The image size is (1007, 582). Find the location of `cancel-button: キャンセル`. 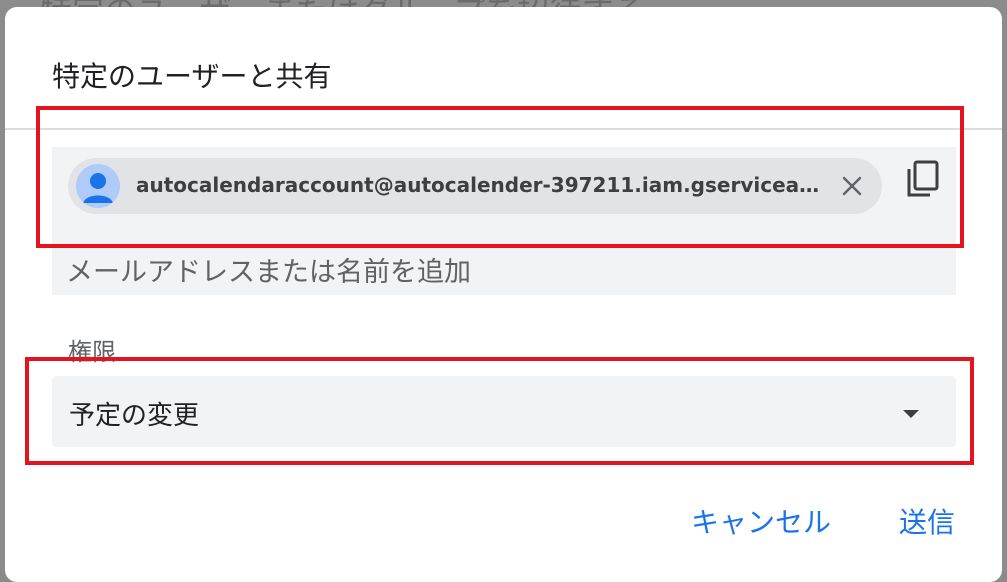

cancel-button: キャンセル is located at coordinates (761, 521).